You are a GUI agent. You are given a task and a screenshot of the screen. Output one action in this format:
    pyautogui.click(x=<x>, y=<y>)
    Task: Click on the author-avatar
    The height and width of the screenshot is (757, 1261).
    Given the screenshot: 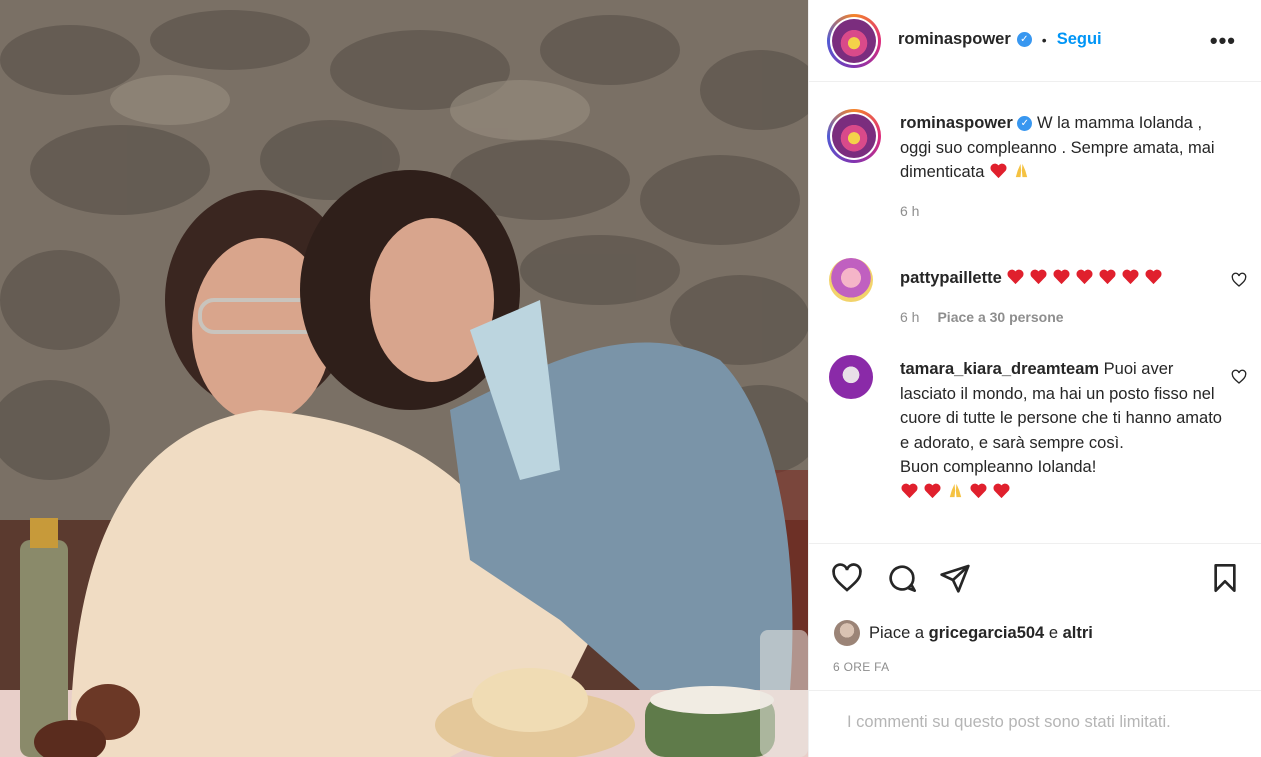 What is the action you would take?
    pyautogui.click(x=854, y=41)
    